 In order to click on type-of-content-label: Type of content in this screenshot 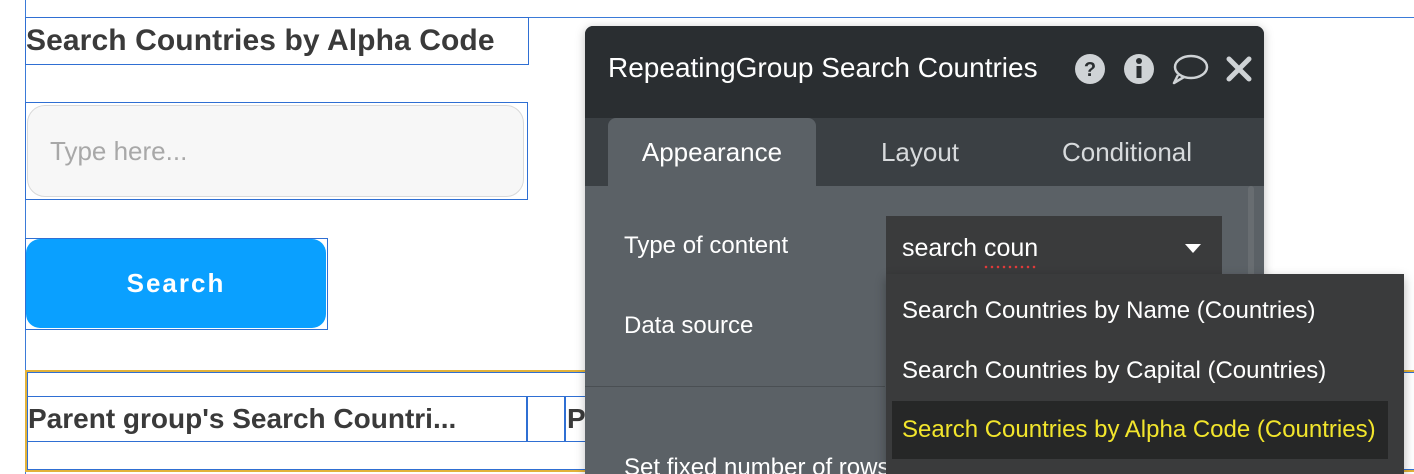, I will do `click(706, 245)`.